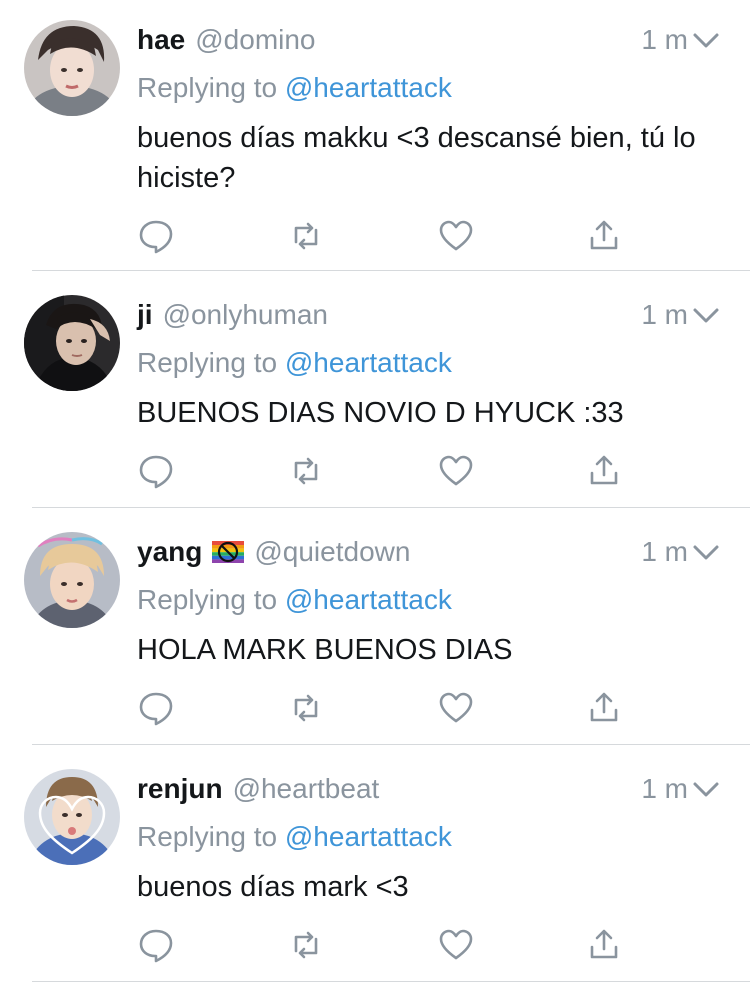  I want to click on display-name: ji, so click(145, 315).